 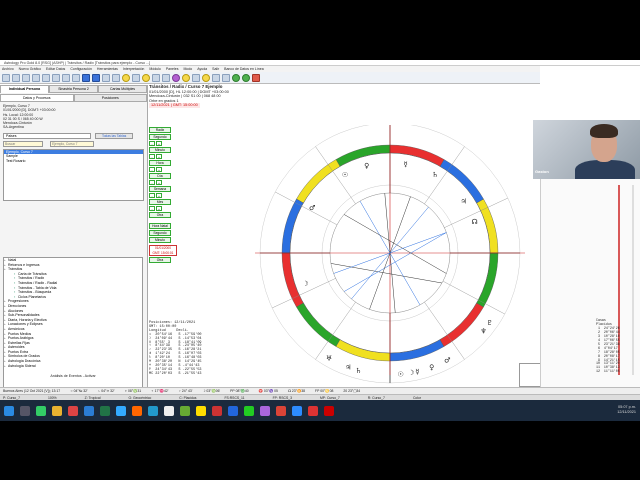 I want to click on hour-button: Hora, so click(x=160, y=163).